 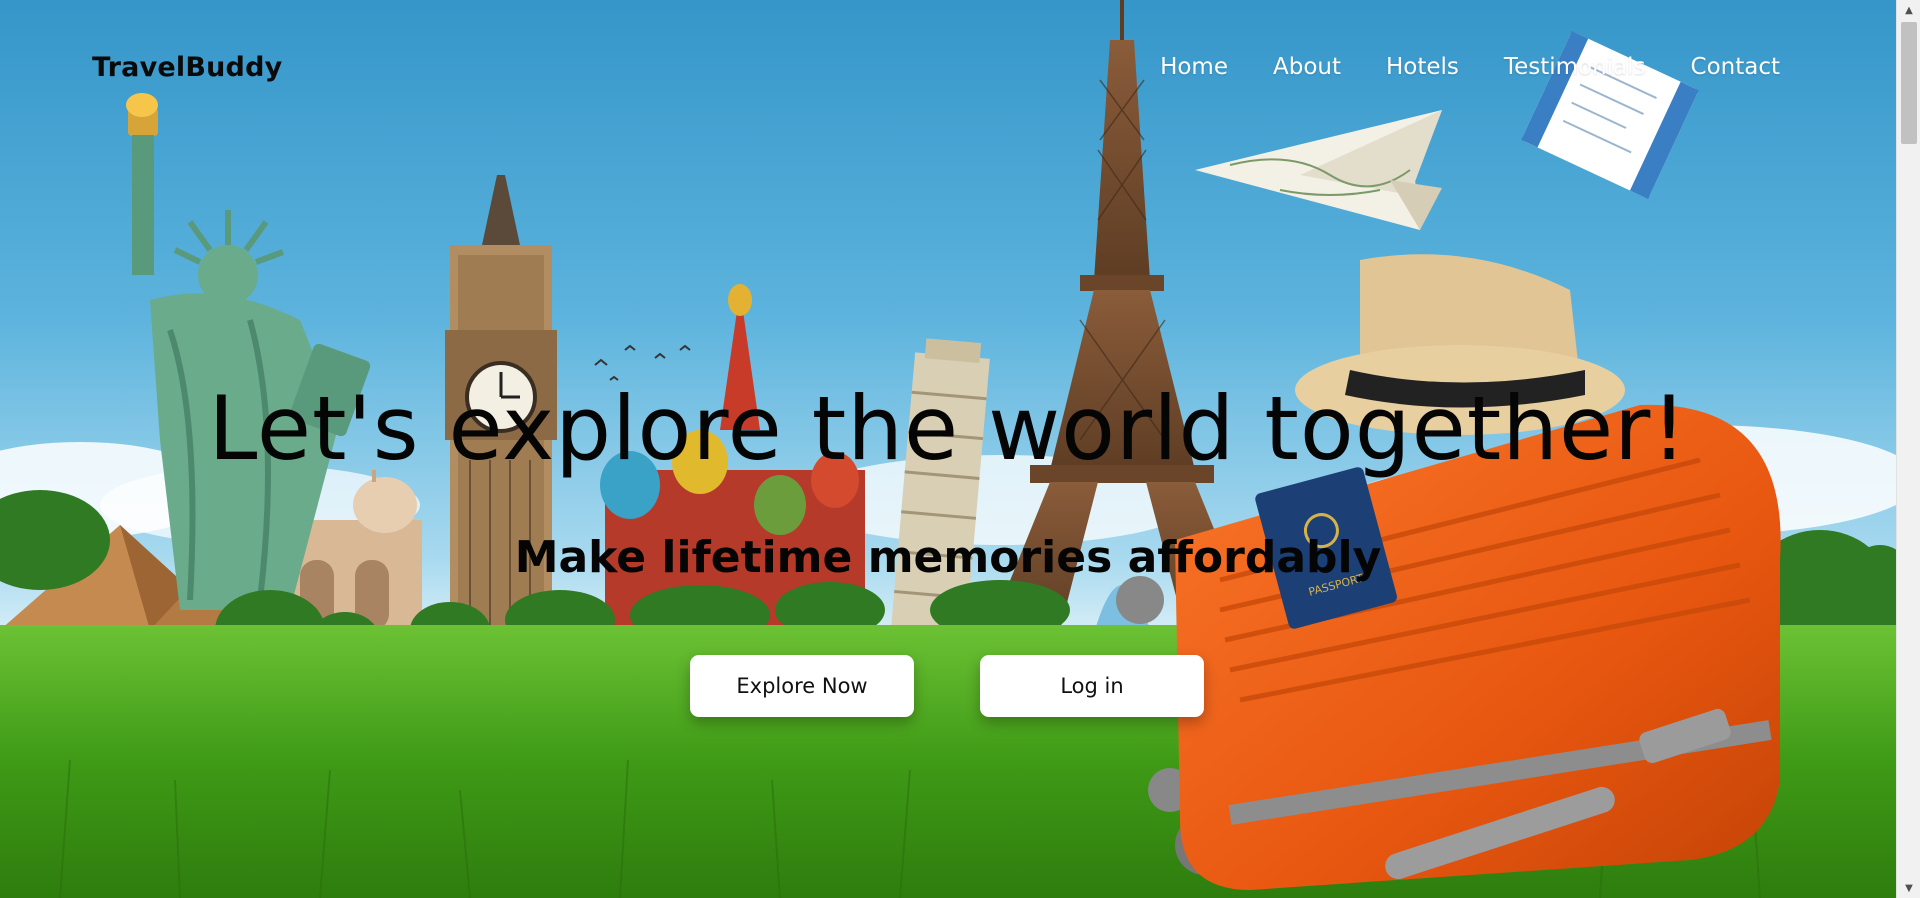 What do you see at coordinates (1307, 67) in the screenshot?
I see `nav-link-about: About` at bounding box center [1307, 67].